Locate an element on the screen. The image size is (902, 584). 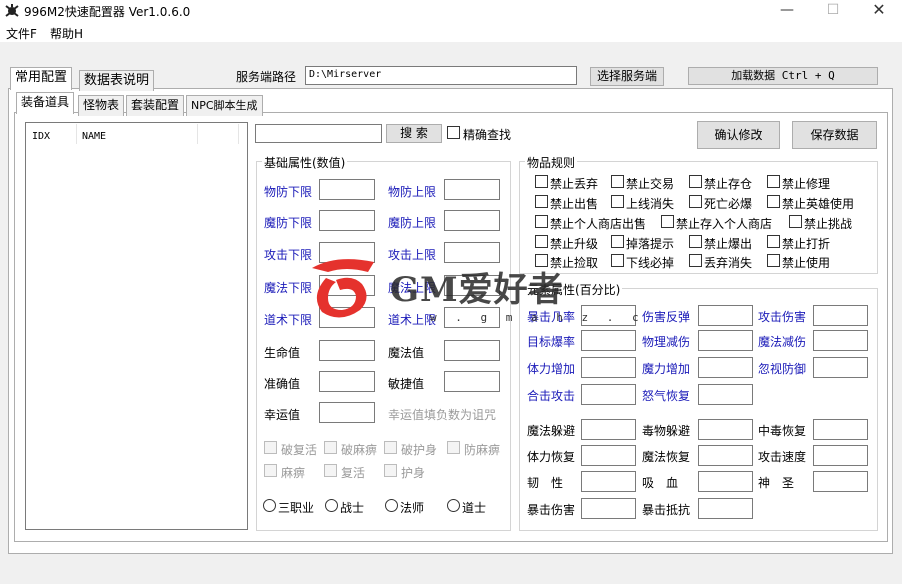
tab-monsters: 怪物表 is located at coordinates (101, 105).